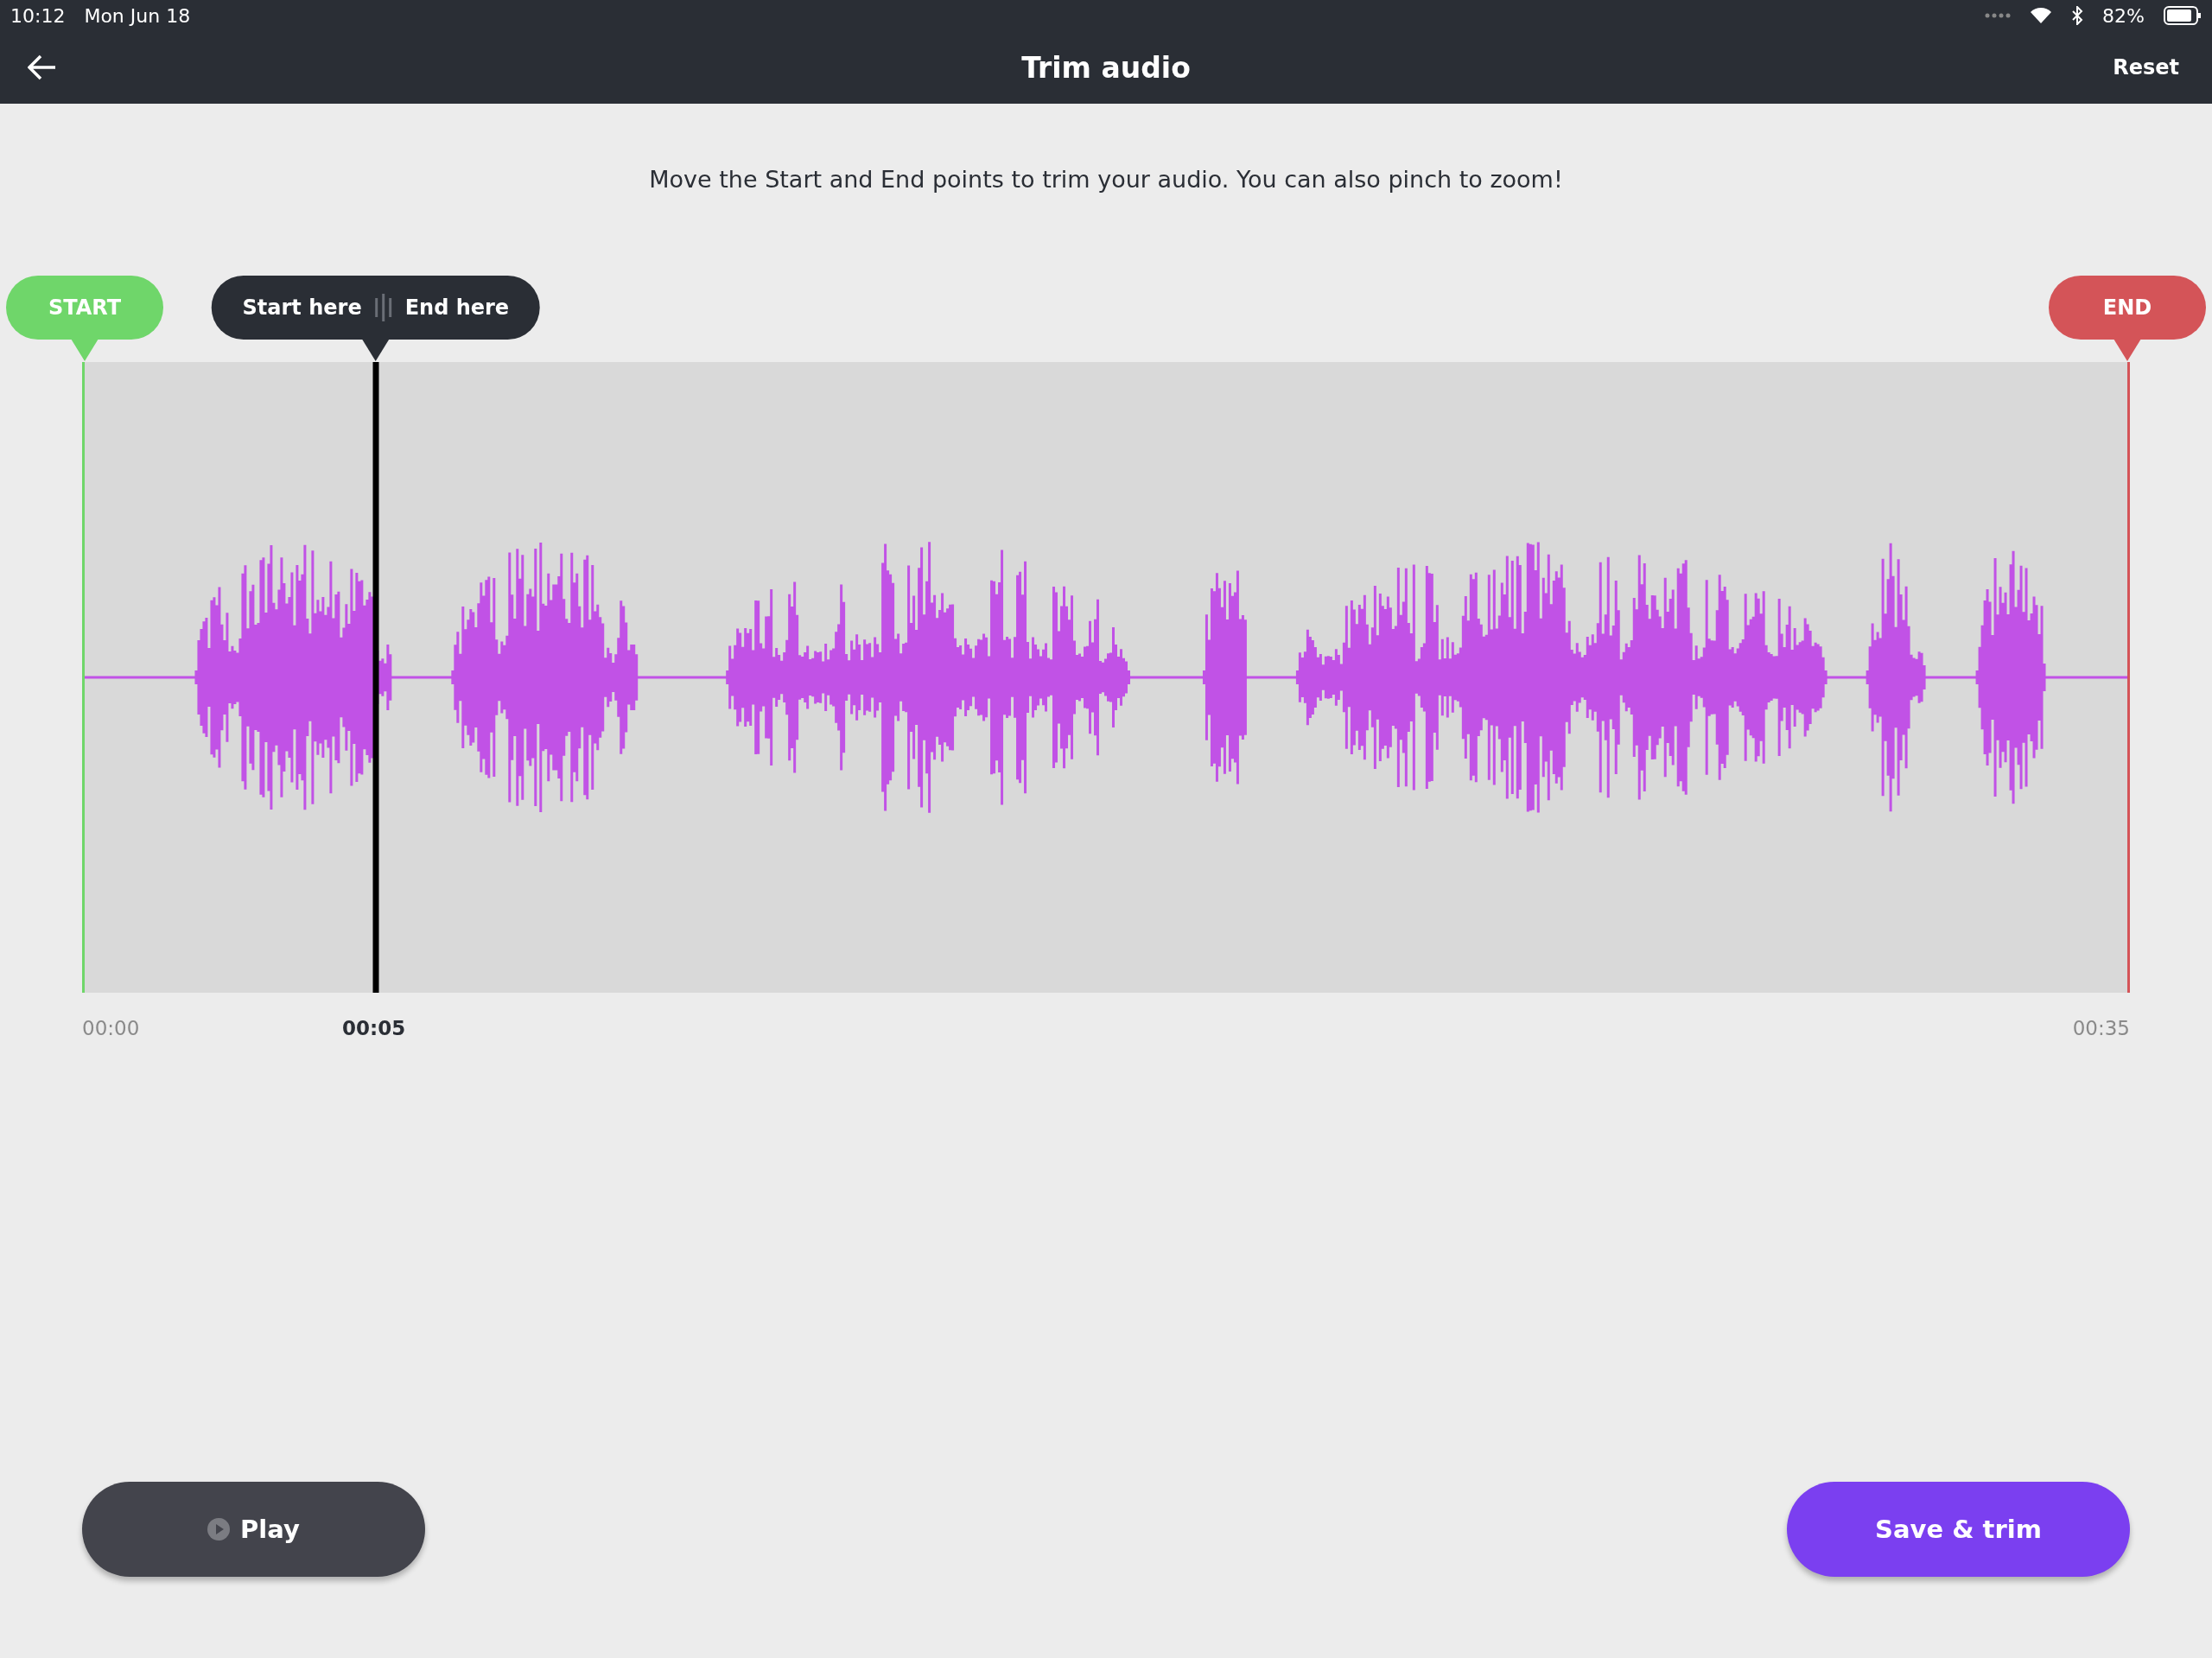 Image resolution: width=2212 pixels, height=1658 pixels. I want to click on status-date: Mon Jun 18, so click(137, 15).